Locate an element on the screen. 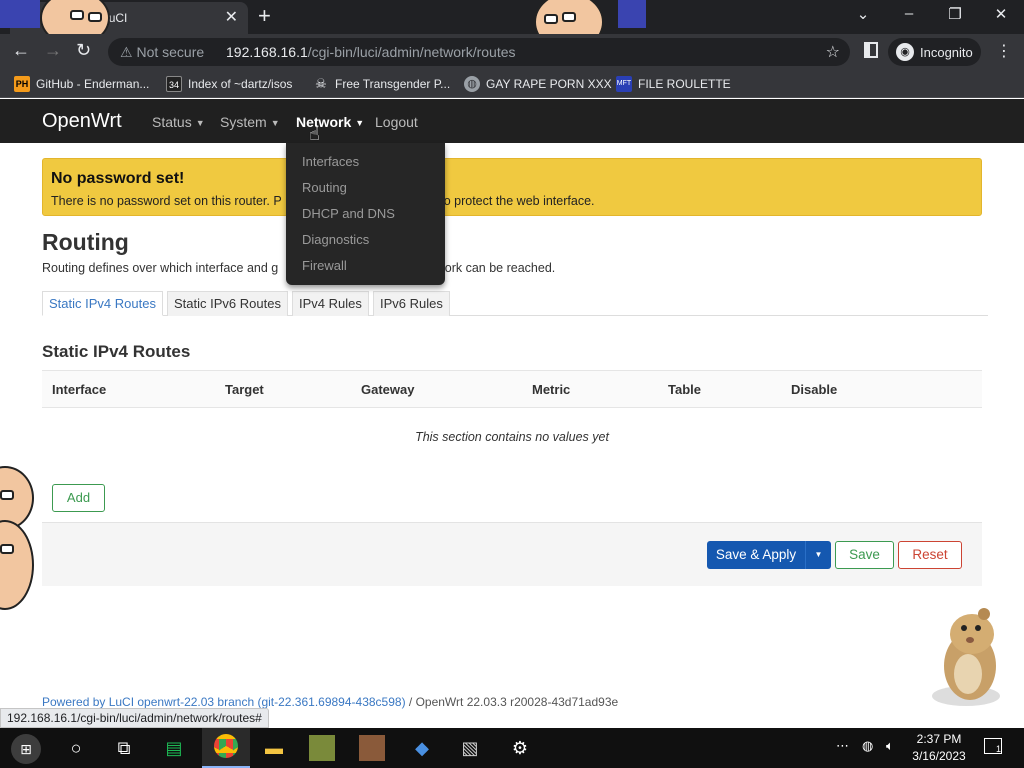 This screenshot has width=1024, height=768. menu-system: System ▼ is located at coordinates (250, 122).